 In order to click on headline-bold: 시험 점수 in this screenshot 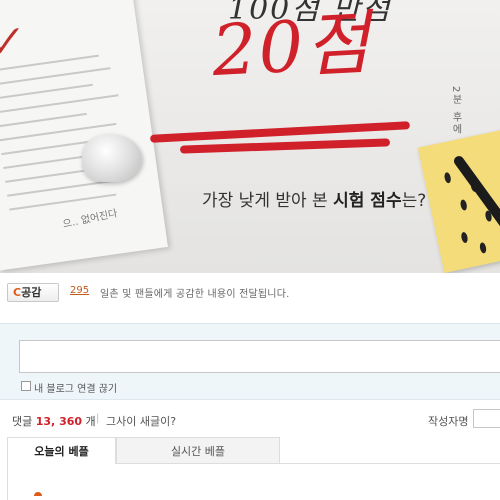, I will do `click(367, 201)`.